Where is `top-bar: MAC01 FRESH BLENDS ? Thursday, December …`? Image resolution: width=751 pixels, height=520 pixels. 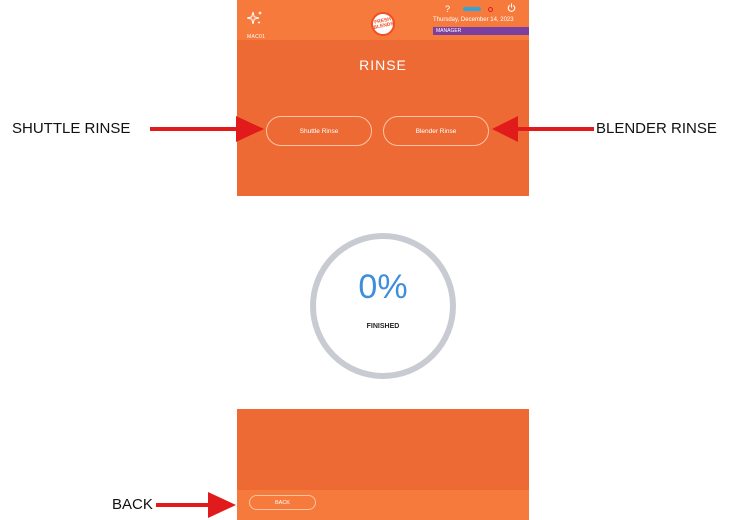
top-bar: MAC01 FRESH BLENDS ? Thursday, December … is located at coordinates (383, 20).